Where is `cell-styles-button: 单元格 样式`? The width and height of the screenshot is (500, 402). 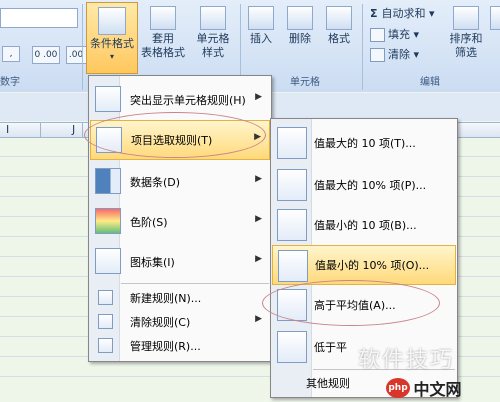
cell-styles-button: 单元格 样式 is located at coordinates (213, 32).